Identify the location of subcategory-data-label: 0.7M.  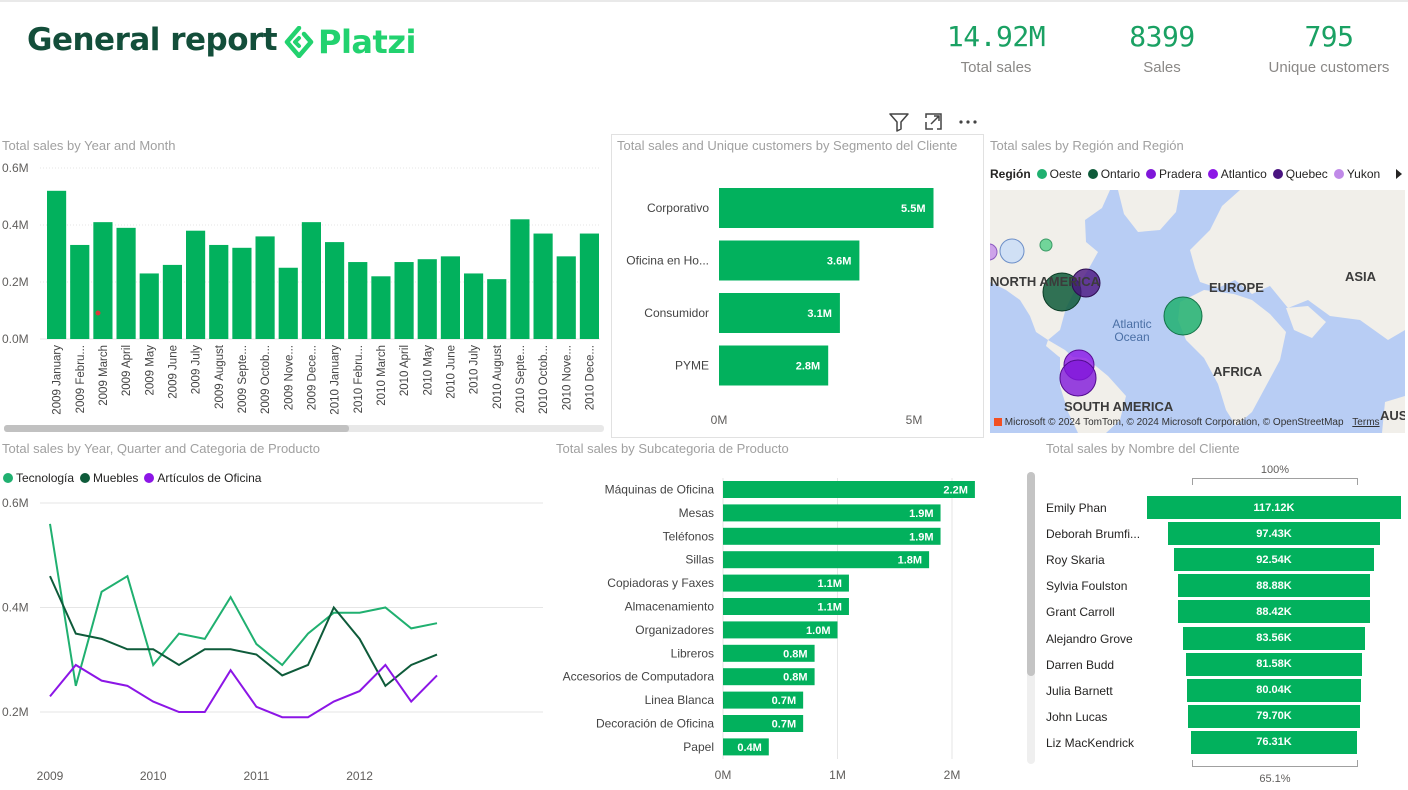
(784, 701).